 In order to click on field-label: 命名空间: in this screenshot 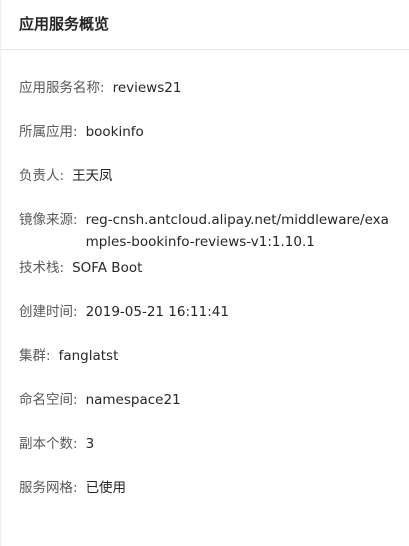, I will do `click(48, 400)`.